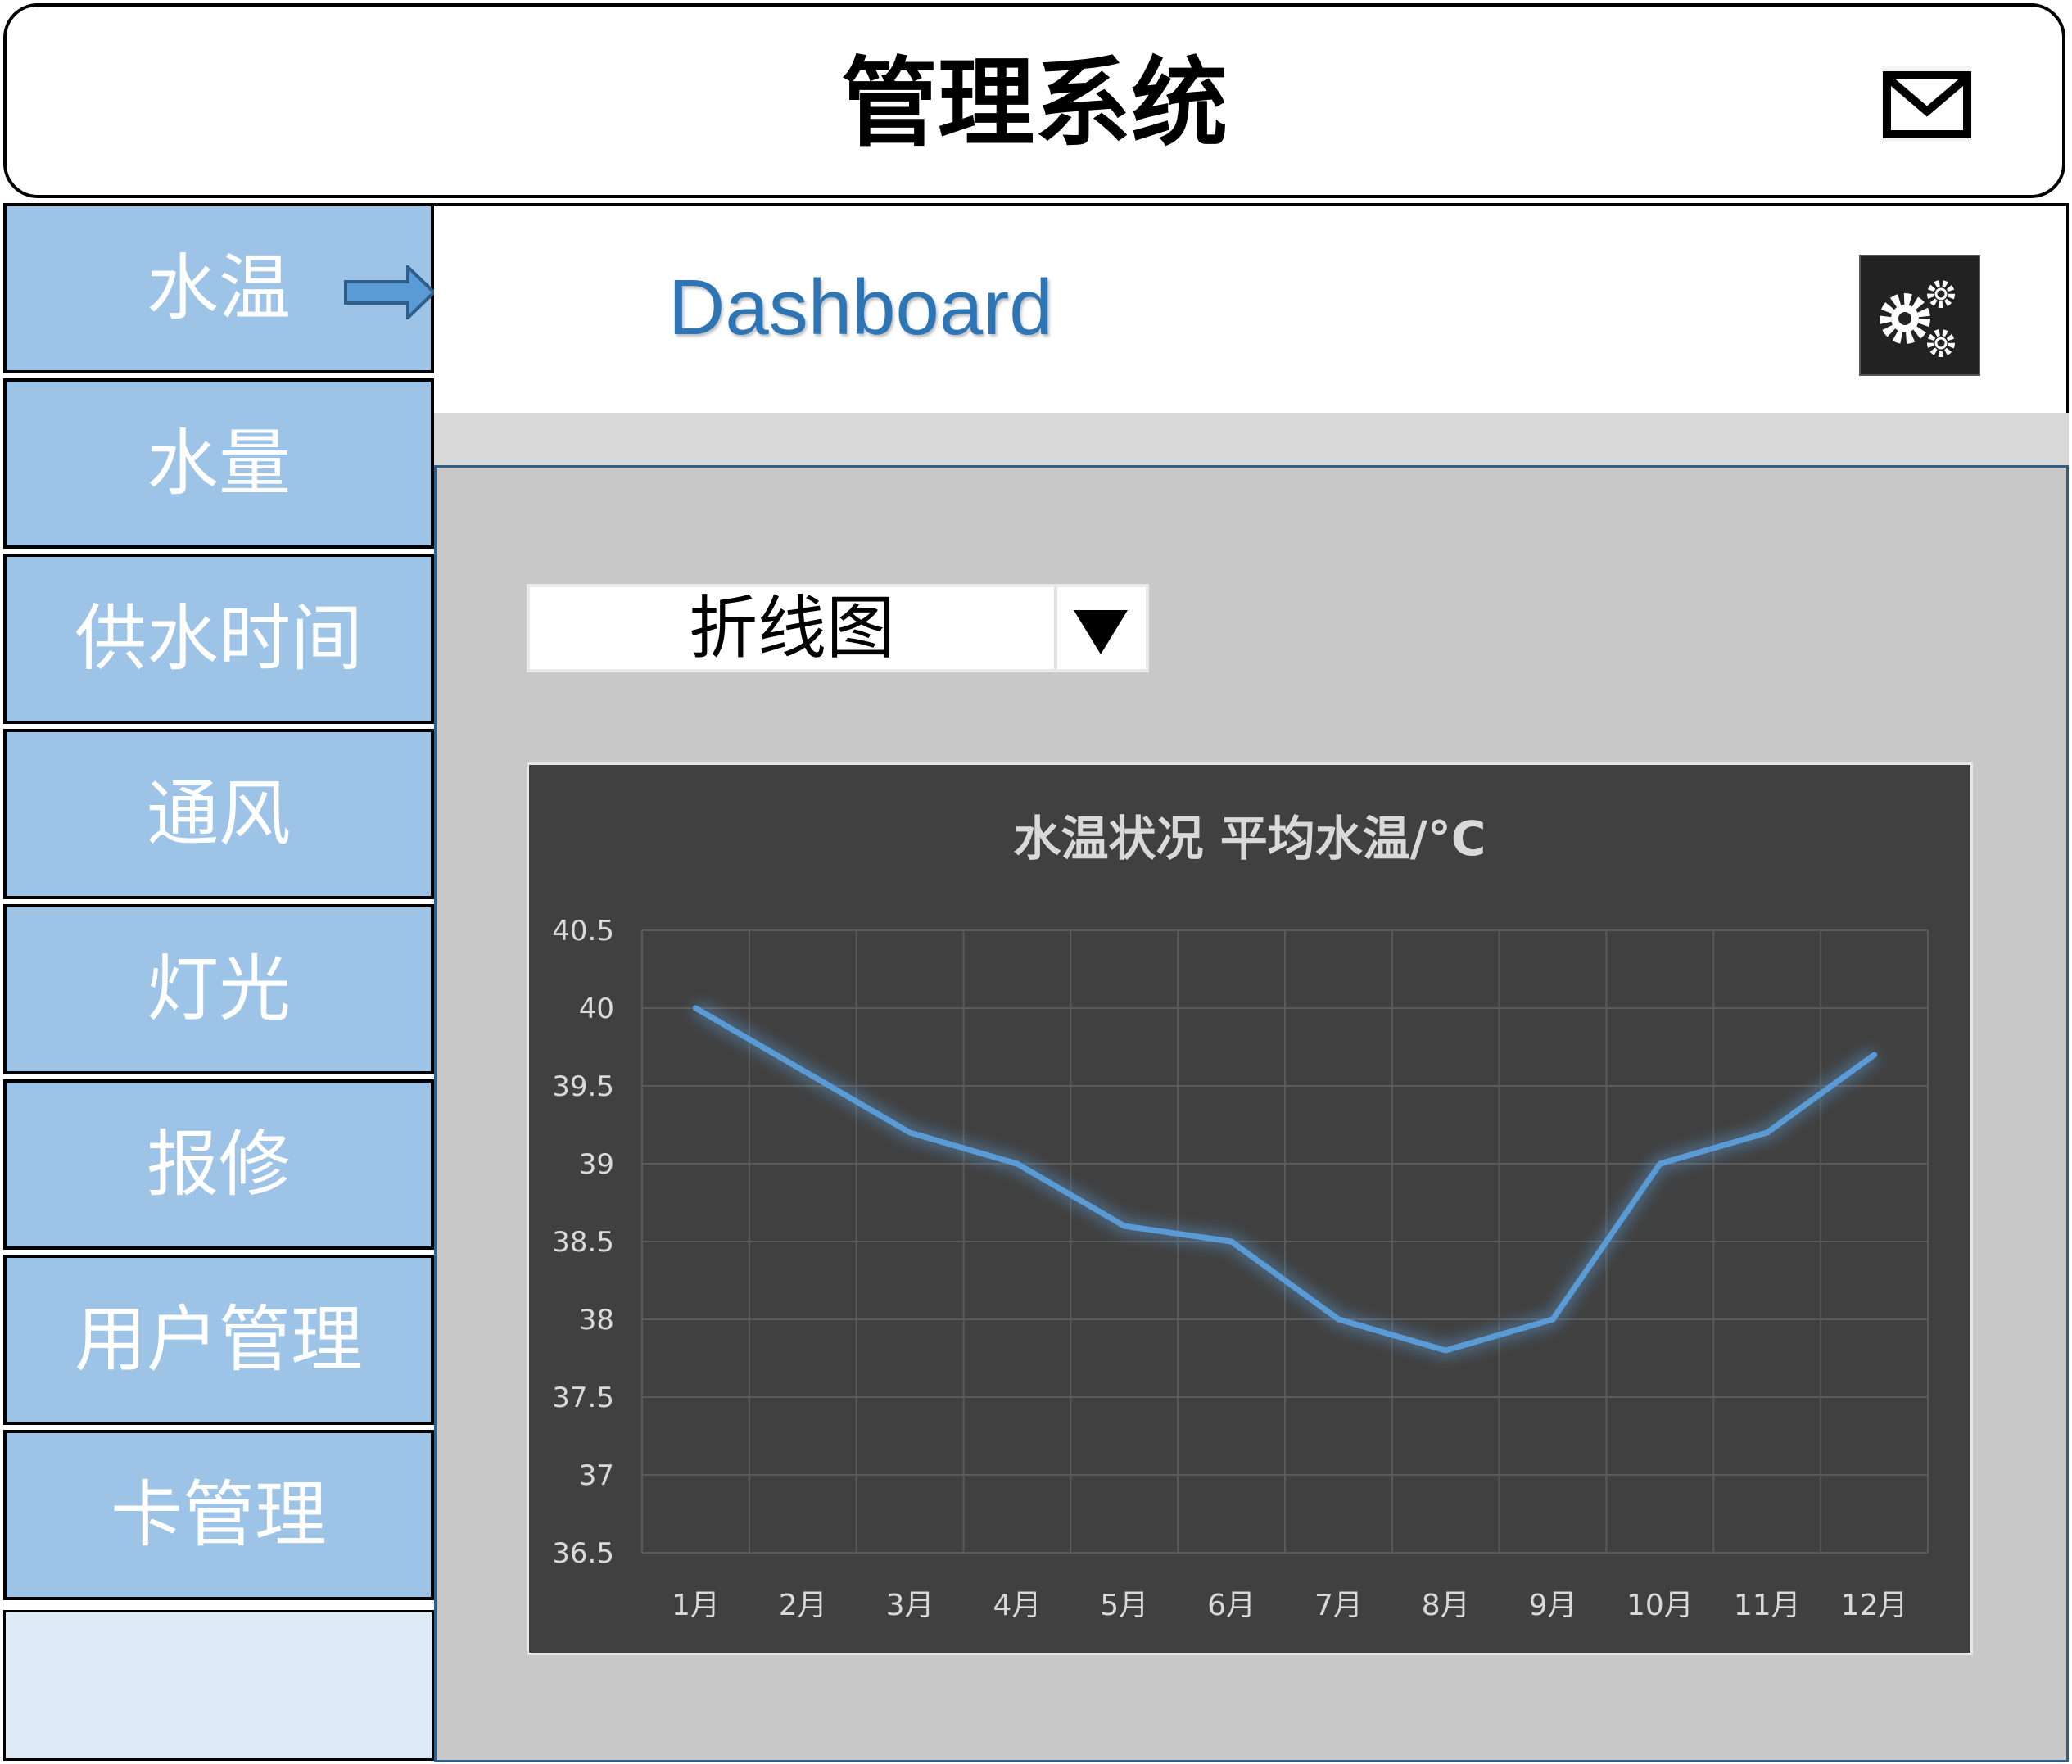 The image size is (2072, 1764). I want to click on x-tick-label: 2月, so click(803, 1605).